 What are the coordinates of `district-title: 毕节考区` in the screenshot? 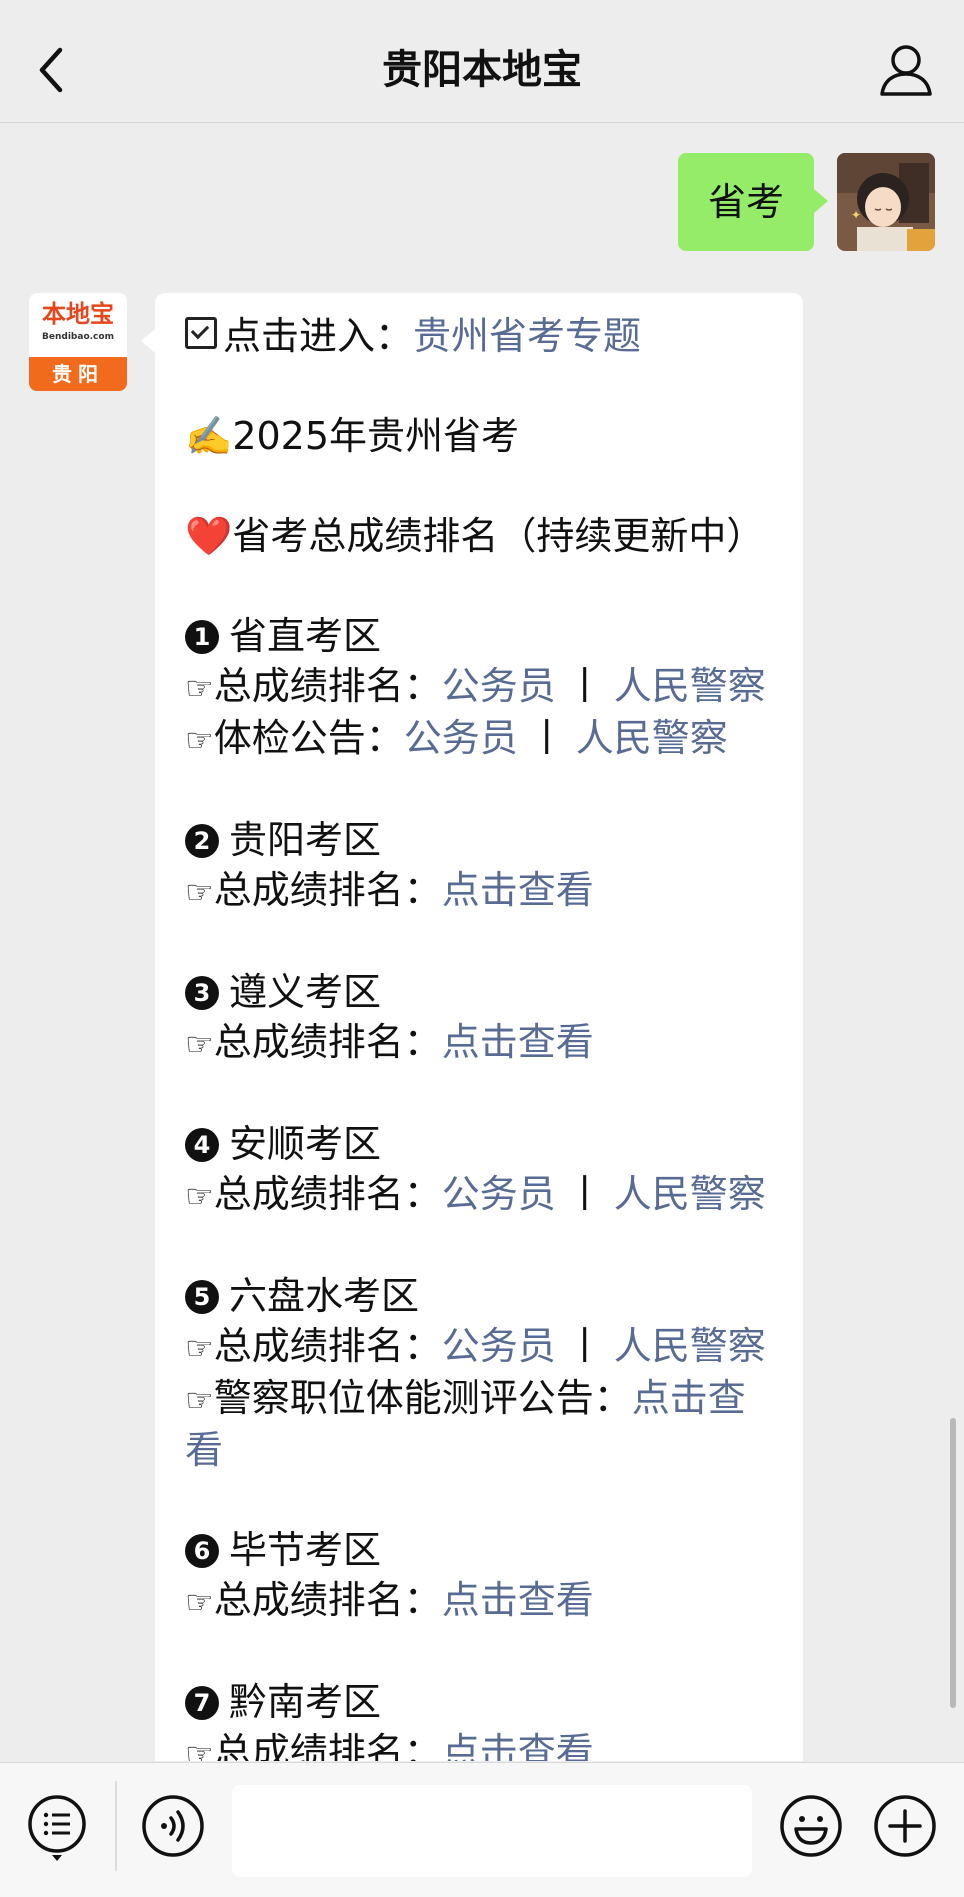 It's located at (305, 1550).